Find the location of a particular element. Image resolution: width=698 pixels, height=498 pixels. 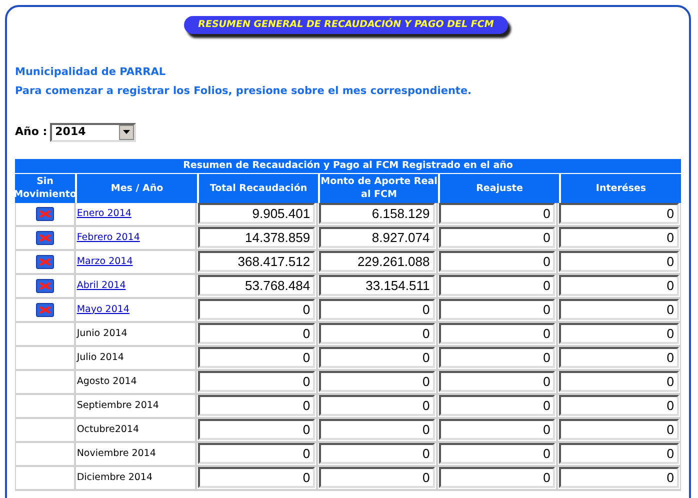

month-link: Enero 2014 is located at coordinates (104, 213).